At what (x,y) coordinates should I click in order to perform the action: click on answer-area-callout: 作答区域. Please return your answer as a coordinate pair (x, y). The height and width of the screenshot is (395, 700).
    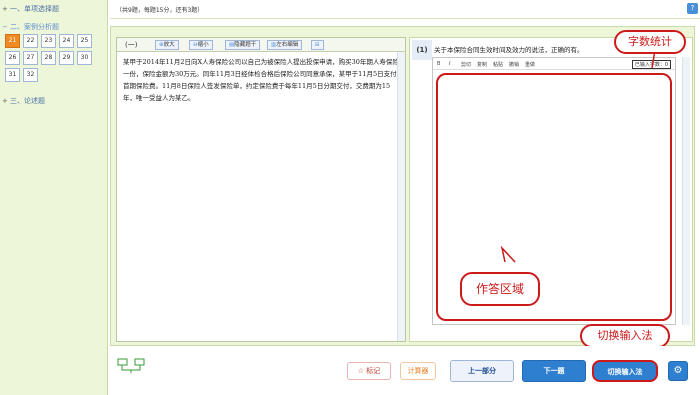
    Looking at the image, I should click on (500, 289).